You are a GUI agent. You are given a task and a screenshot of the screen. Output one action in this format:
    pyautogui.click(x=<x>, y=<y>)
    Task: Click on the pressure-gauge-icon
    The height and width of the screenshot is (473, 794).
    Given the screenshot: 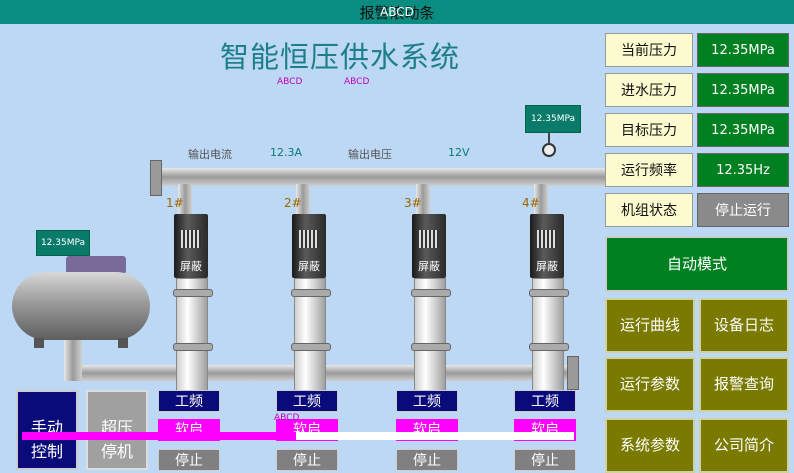 What is the action you would take?
    pyautogui.click(x=549, y=150)
    